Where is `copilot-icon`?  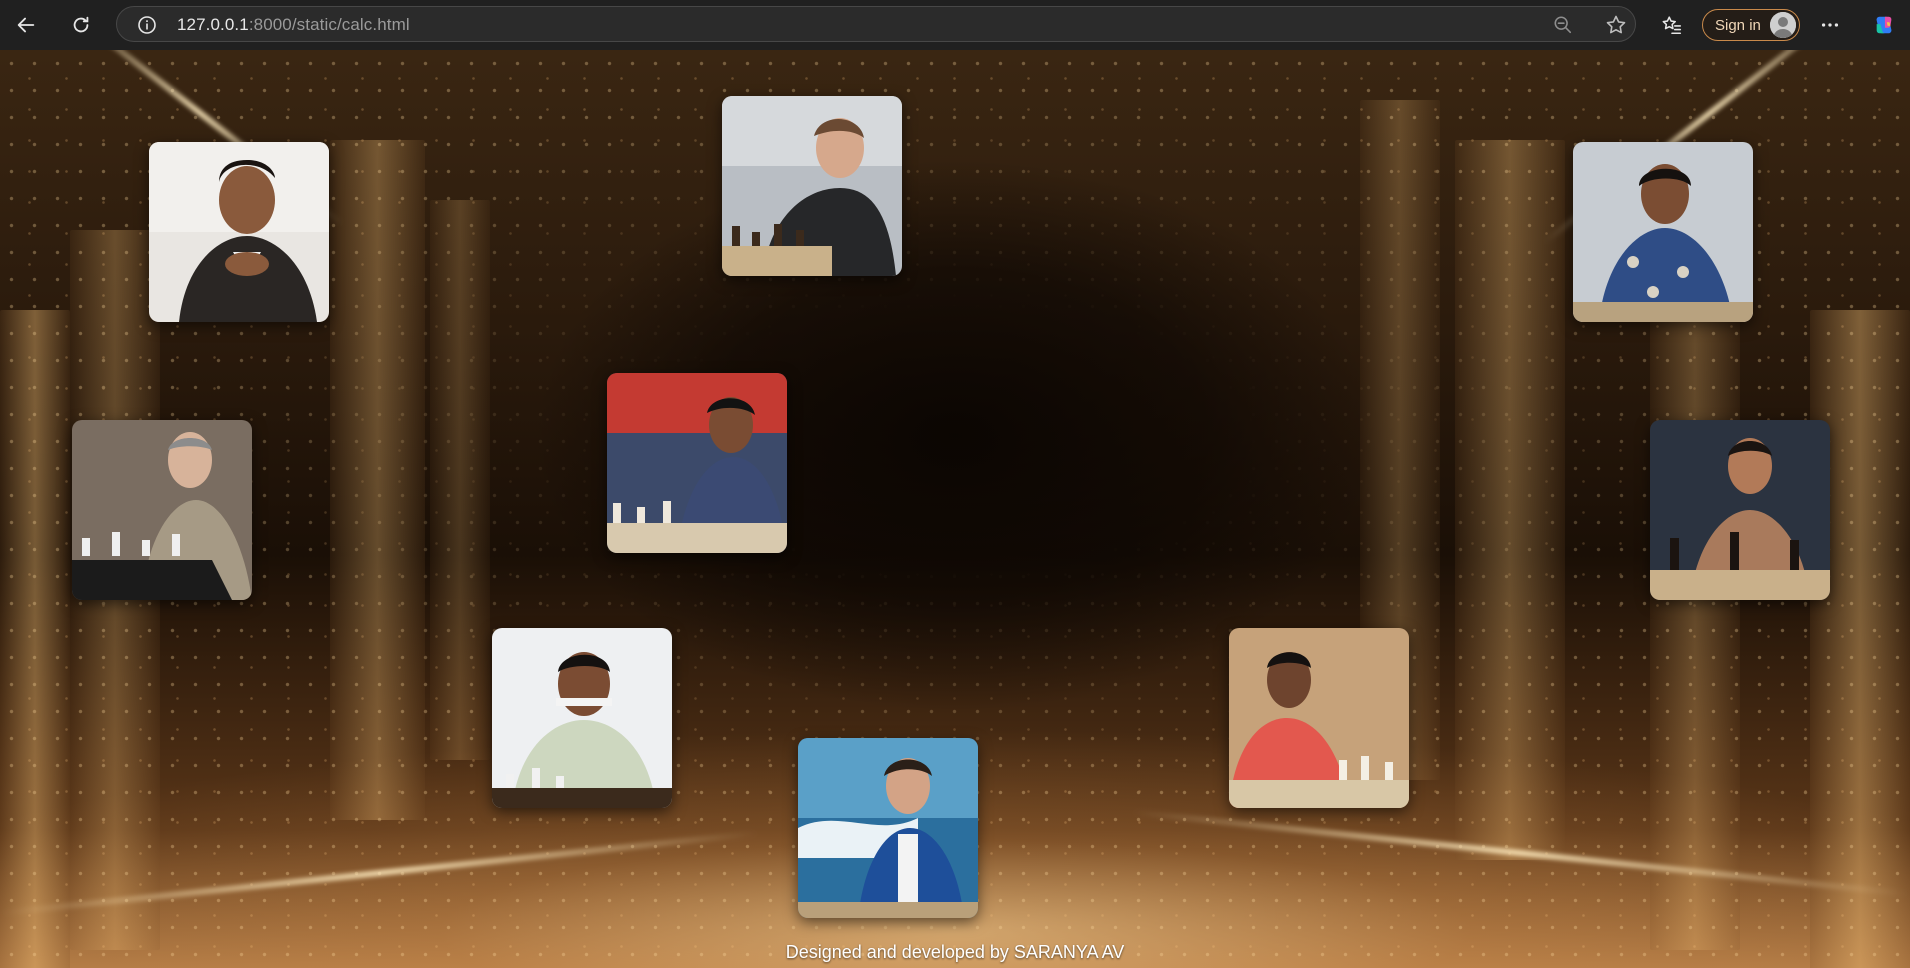
copilot-icon is located at coordinates (1884, 25).